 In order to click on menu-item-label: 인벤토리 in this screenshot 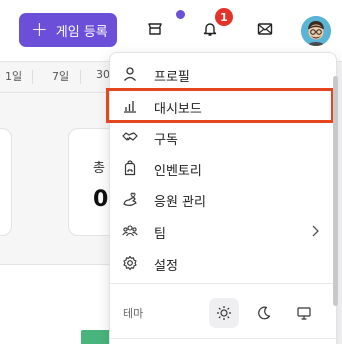, I will do `click(178, 171)`.